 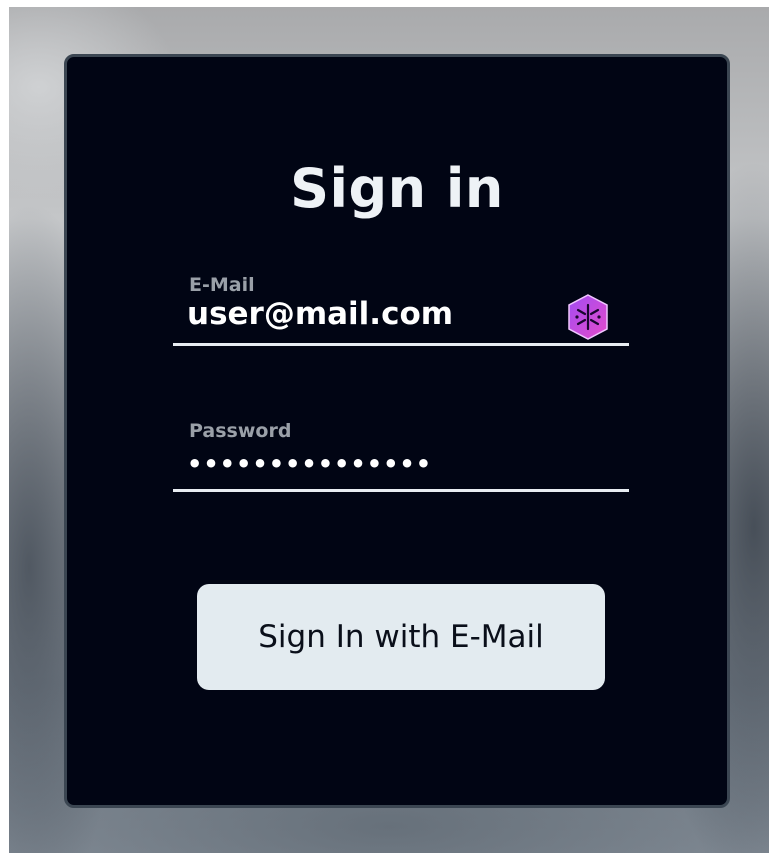 I want to click on email-field-group: E-Mail, so click(x=401, y=310).